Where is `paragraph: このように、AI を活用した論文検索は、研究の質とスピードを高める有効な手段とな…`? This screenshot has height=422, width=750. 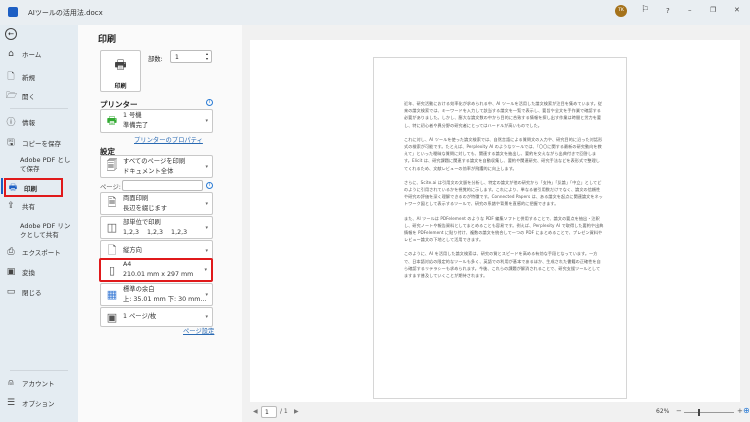
paragraph: このように、AI を活用した論文検索は、研究の質とスピードを高める有効な手段とな… is located at coordinates (502, 265).